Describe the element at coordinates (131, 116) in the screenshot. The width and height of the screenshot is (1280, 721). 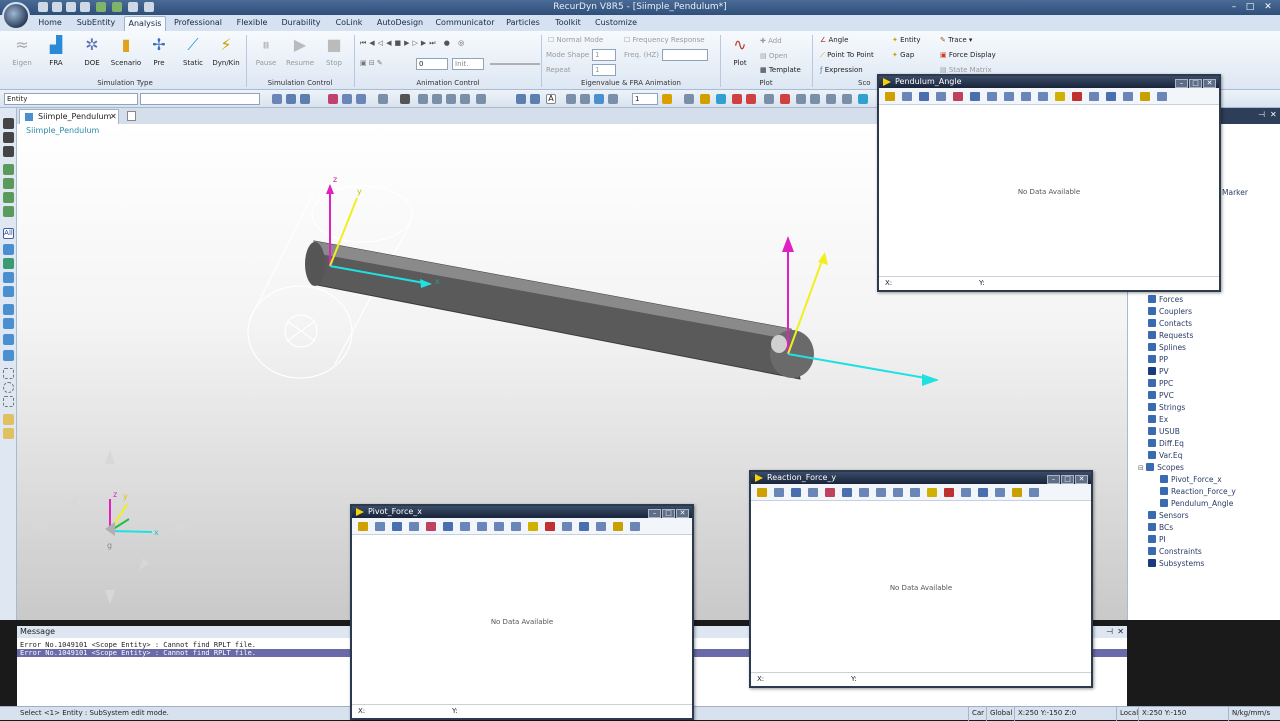
I see `new-tab-icon` at that location.